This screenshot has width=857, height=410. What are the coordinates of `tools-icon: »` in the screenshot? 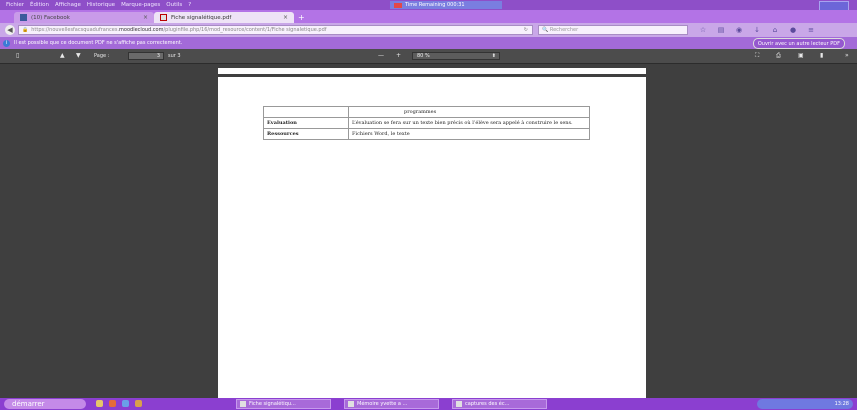 It's located at (847, 55).